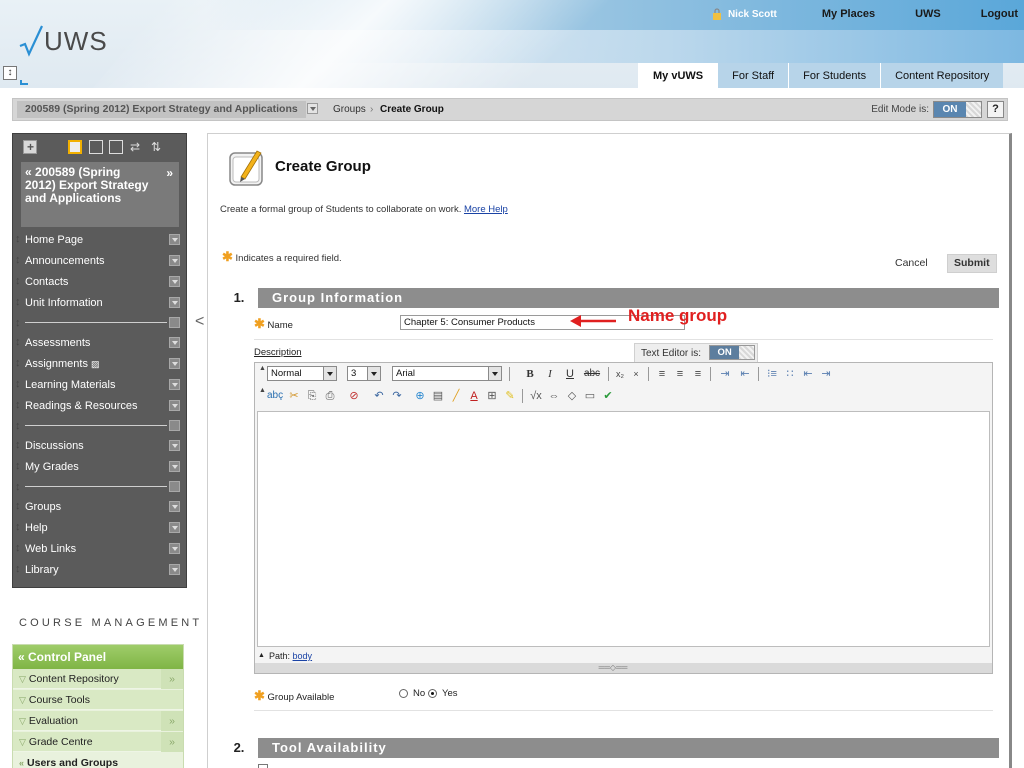 The width and height of the screenshot is (1024, 768). I want to click on submit-button: Submit, so click(972, 263).